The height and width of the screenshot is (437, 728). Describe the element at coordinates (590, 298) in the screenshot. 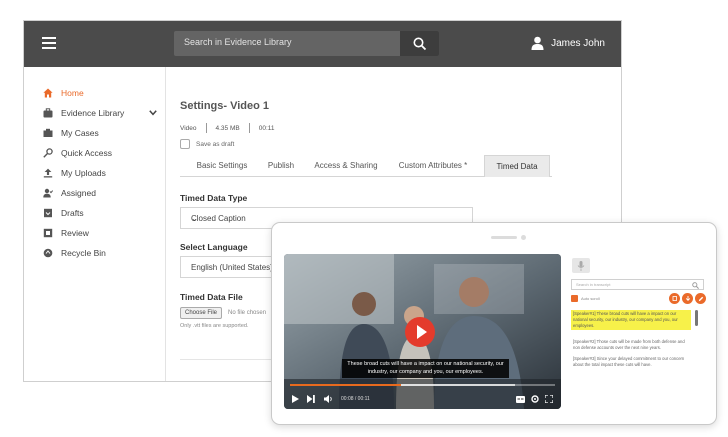

I see `auto-scroll-label: Auto scroll` at that location.